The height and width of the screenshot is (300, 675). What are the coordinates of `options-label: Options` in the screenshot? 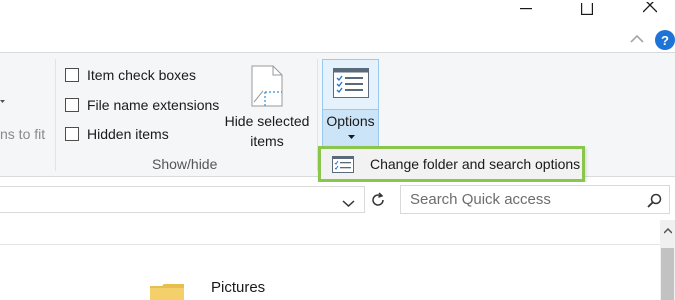 It's located at (350, 121).